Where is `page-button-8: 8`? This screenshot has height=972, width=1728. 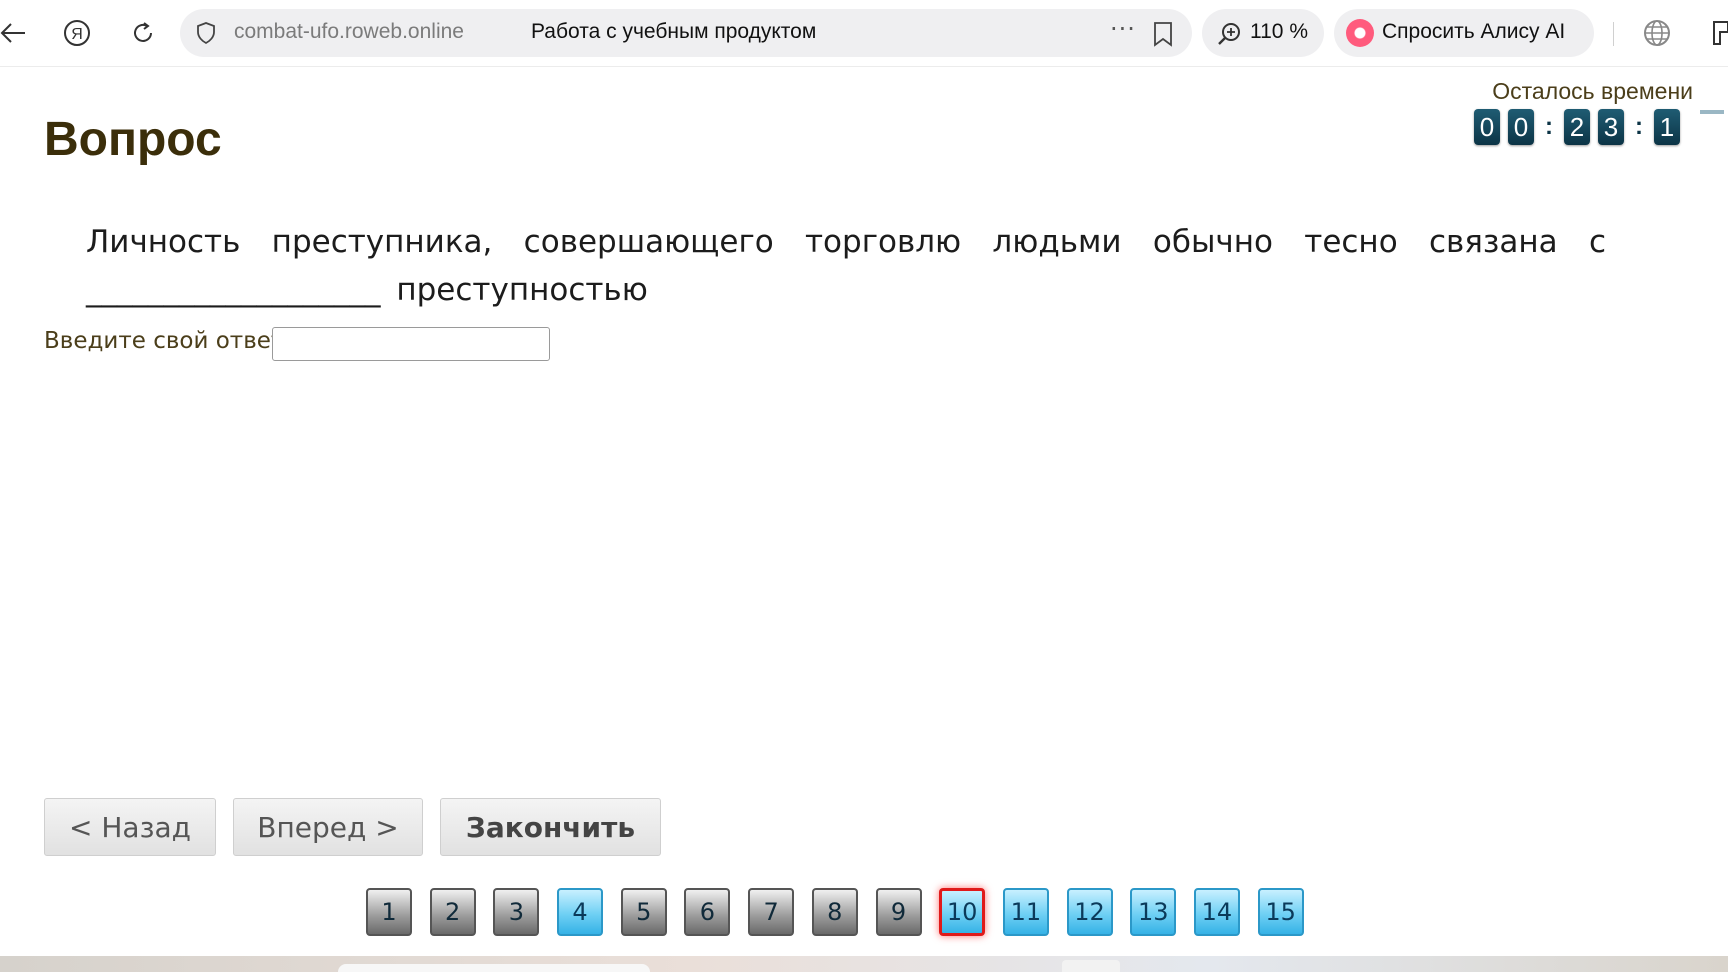 page-button-8: 8 is located at coordinates (834, 912).